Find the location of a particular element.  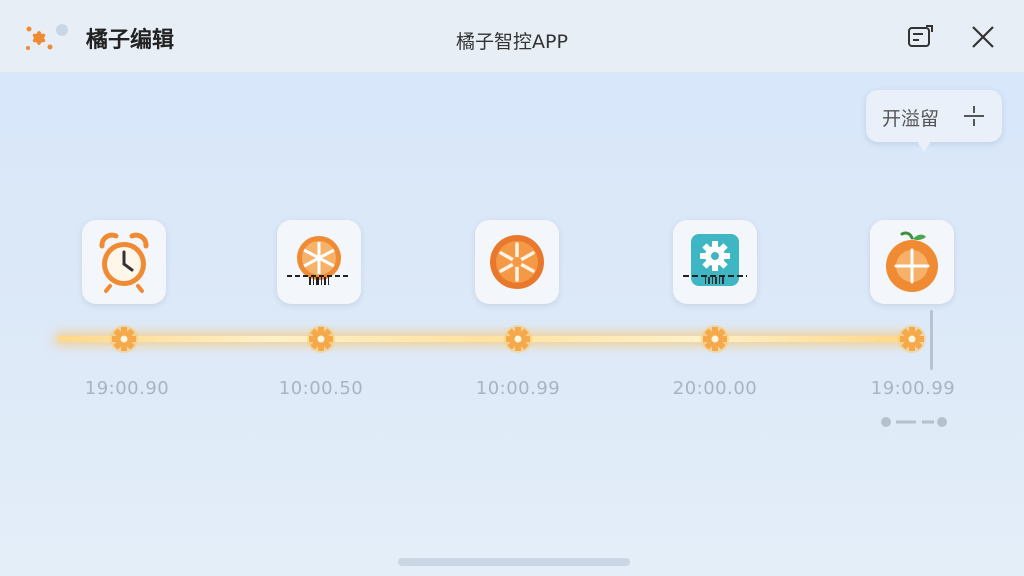

time-label-4: 20:00.00 is located at coordinates (715, 388).